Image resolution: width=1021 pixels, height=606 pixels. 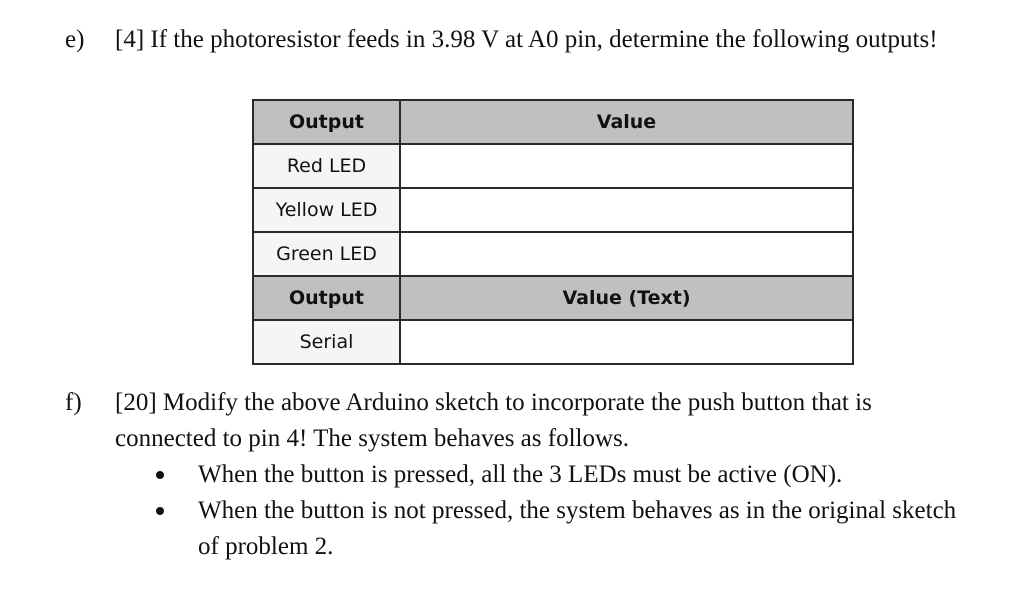 I want to click on table-row-red-led: Red LED, so click(x=553, y=166).